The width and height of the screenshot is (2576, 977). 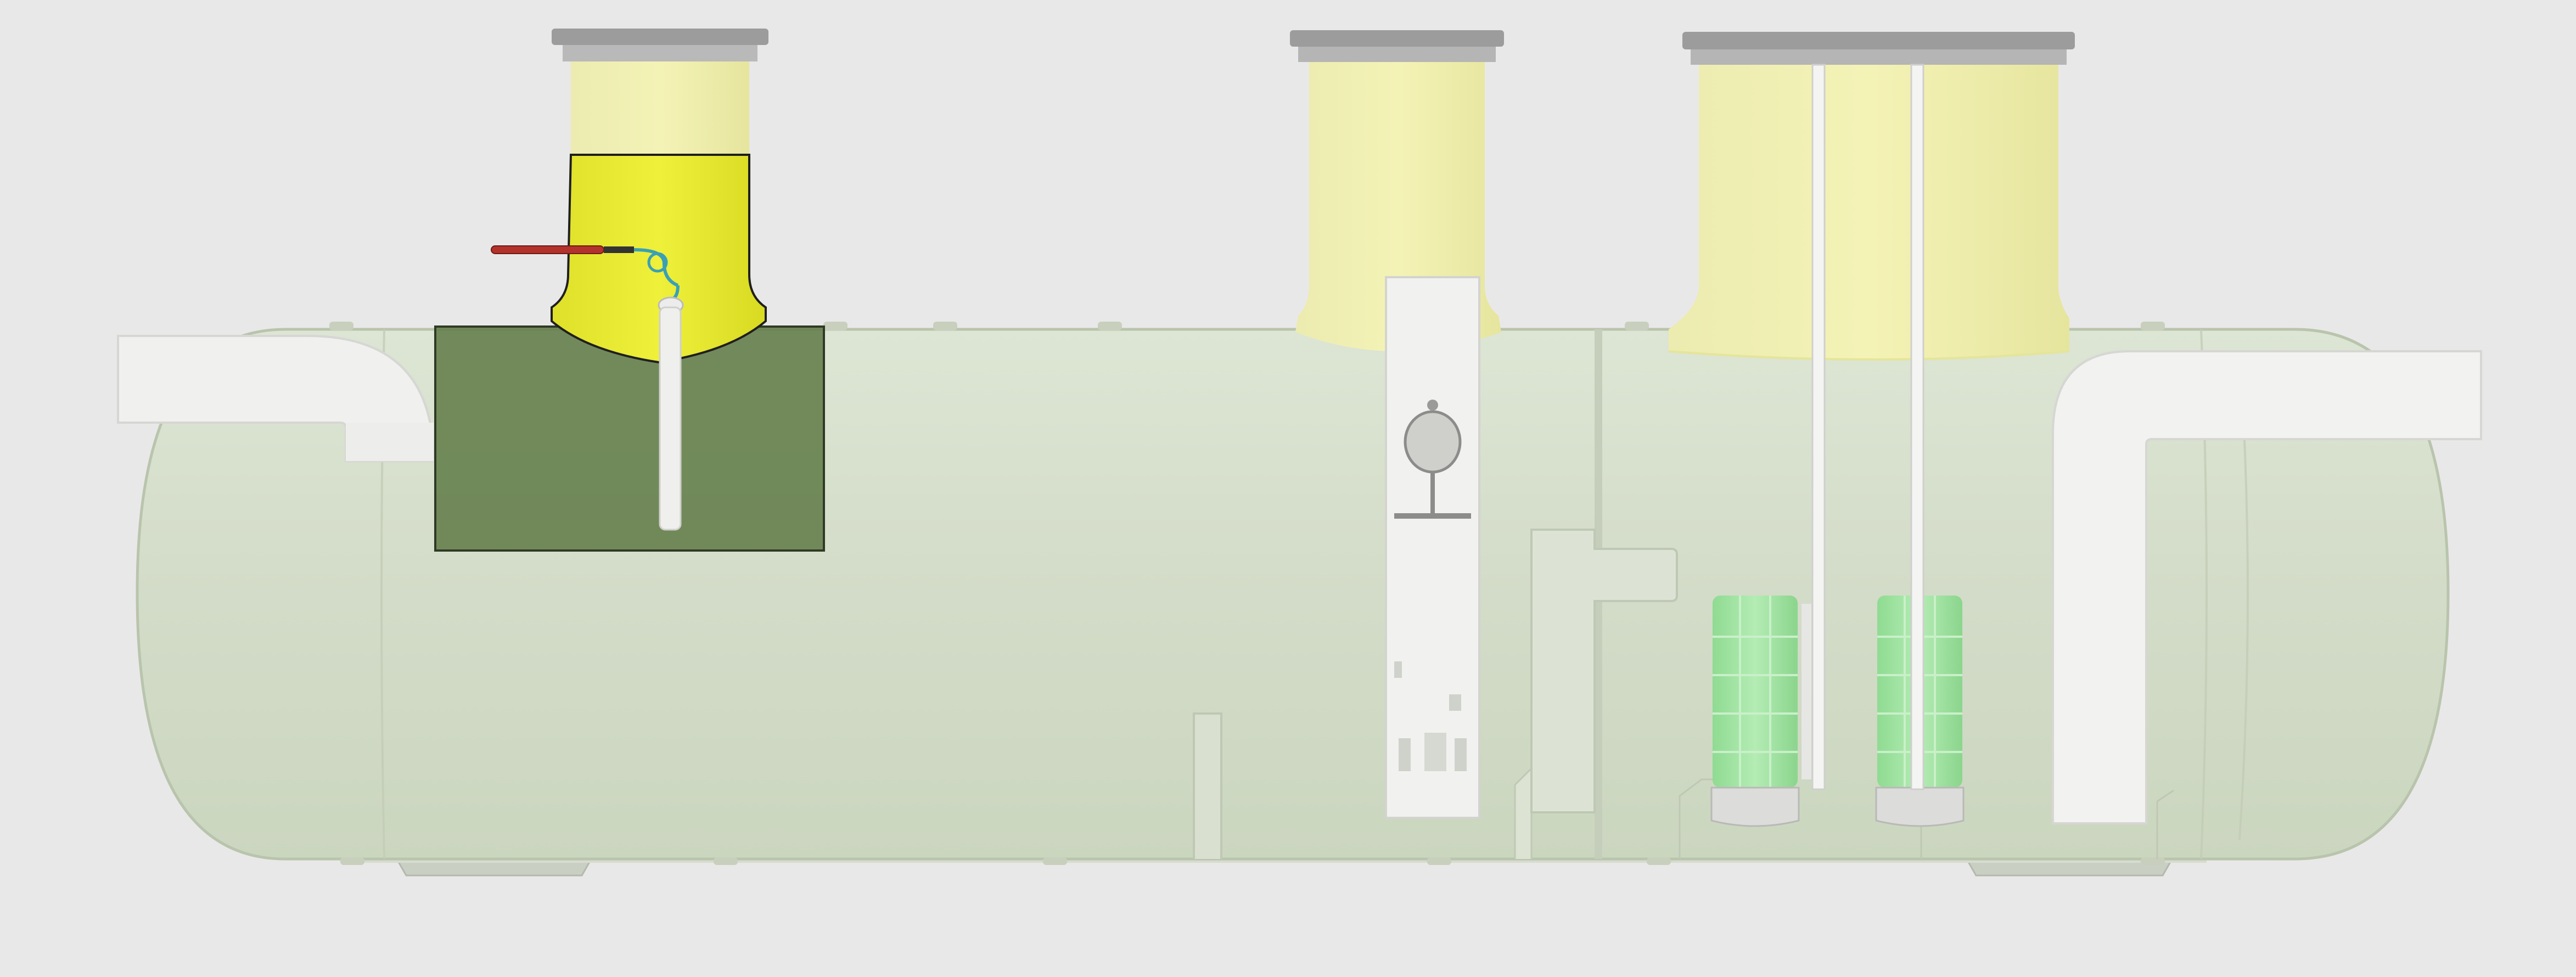 What do you see at coordinates (629, 438) in the screenshot?
I see `highlighted-section` at bounding box center [629, 438].